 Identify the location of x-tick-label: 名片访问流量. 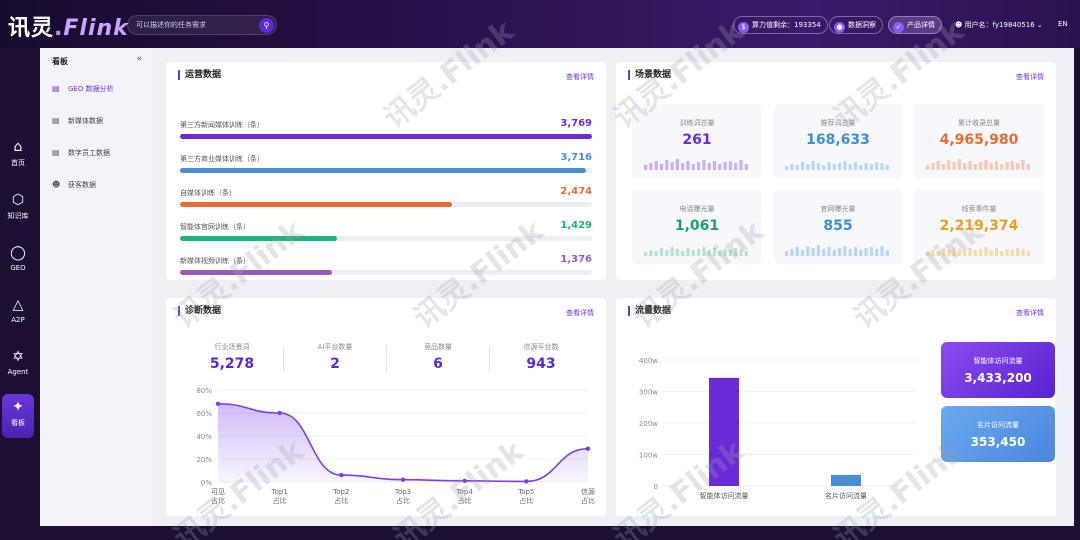
(846, 495).